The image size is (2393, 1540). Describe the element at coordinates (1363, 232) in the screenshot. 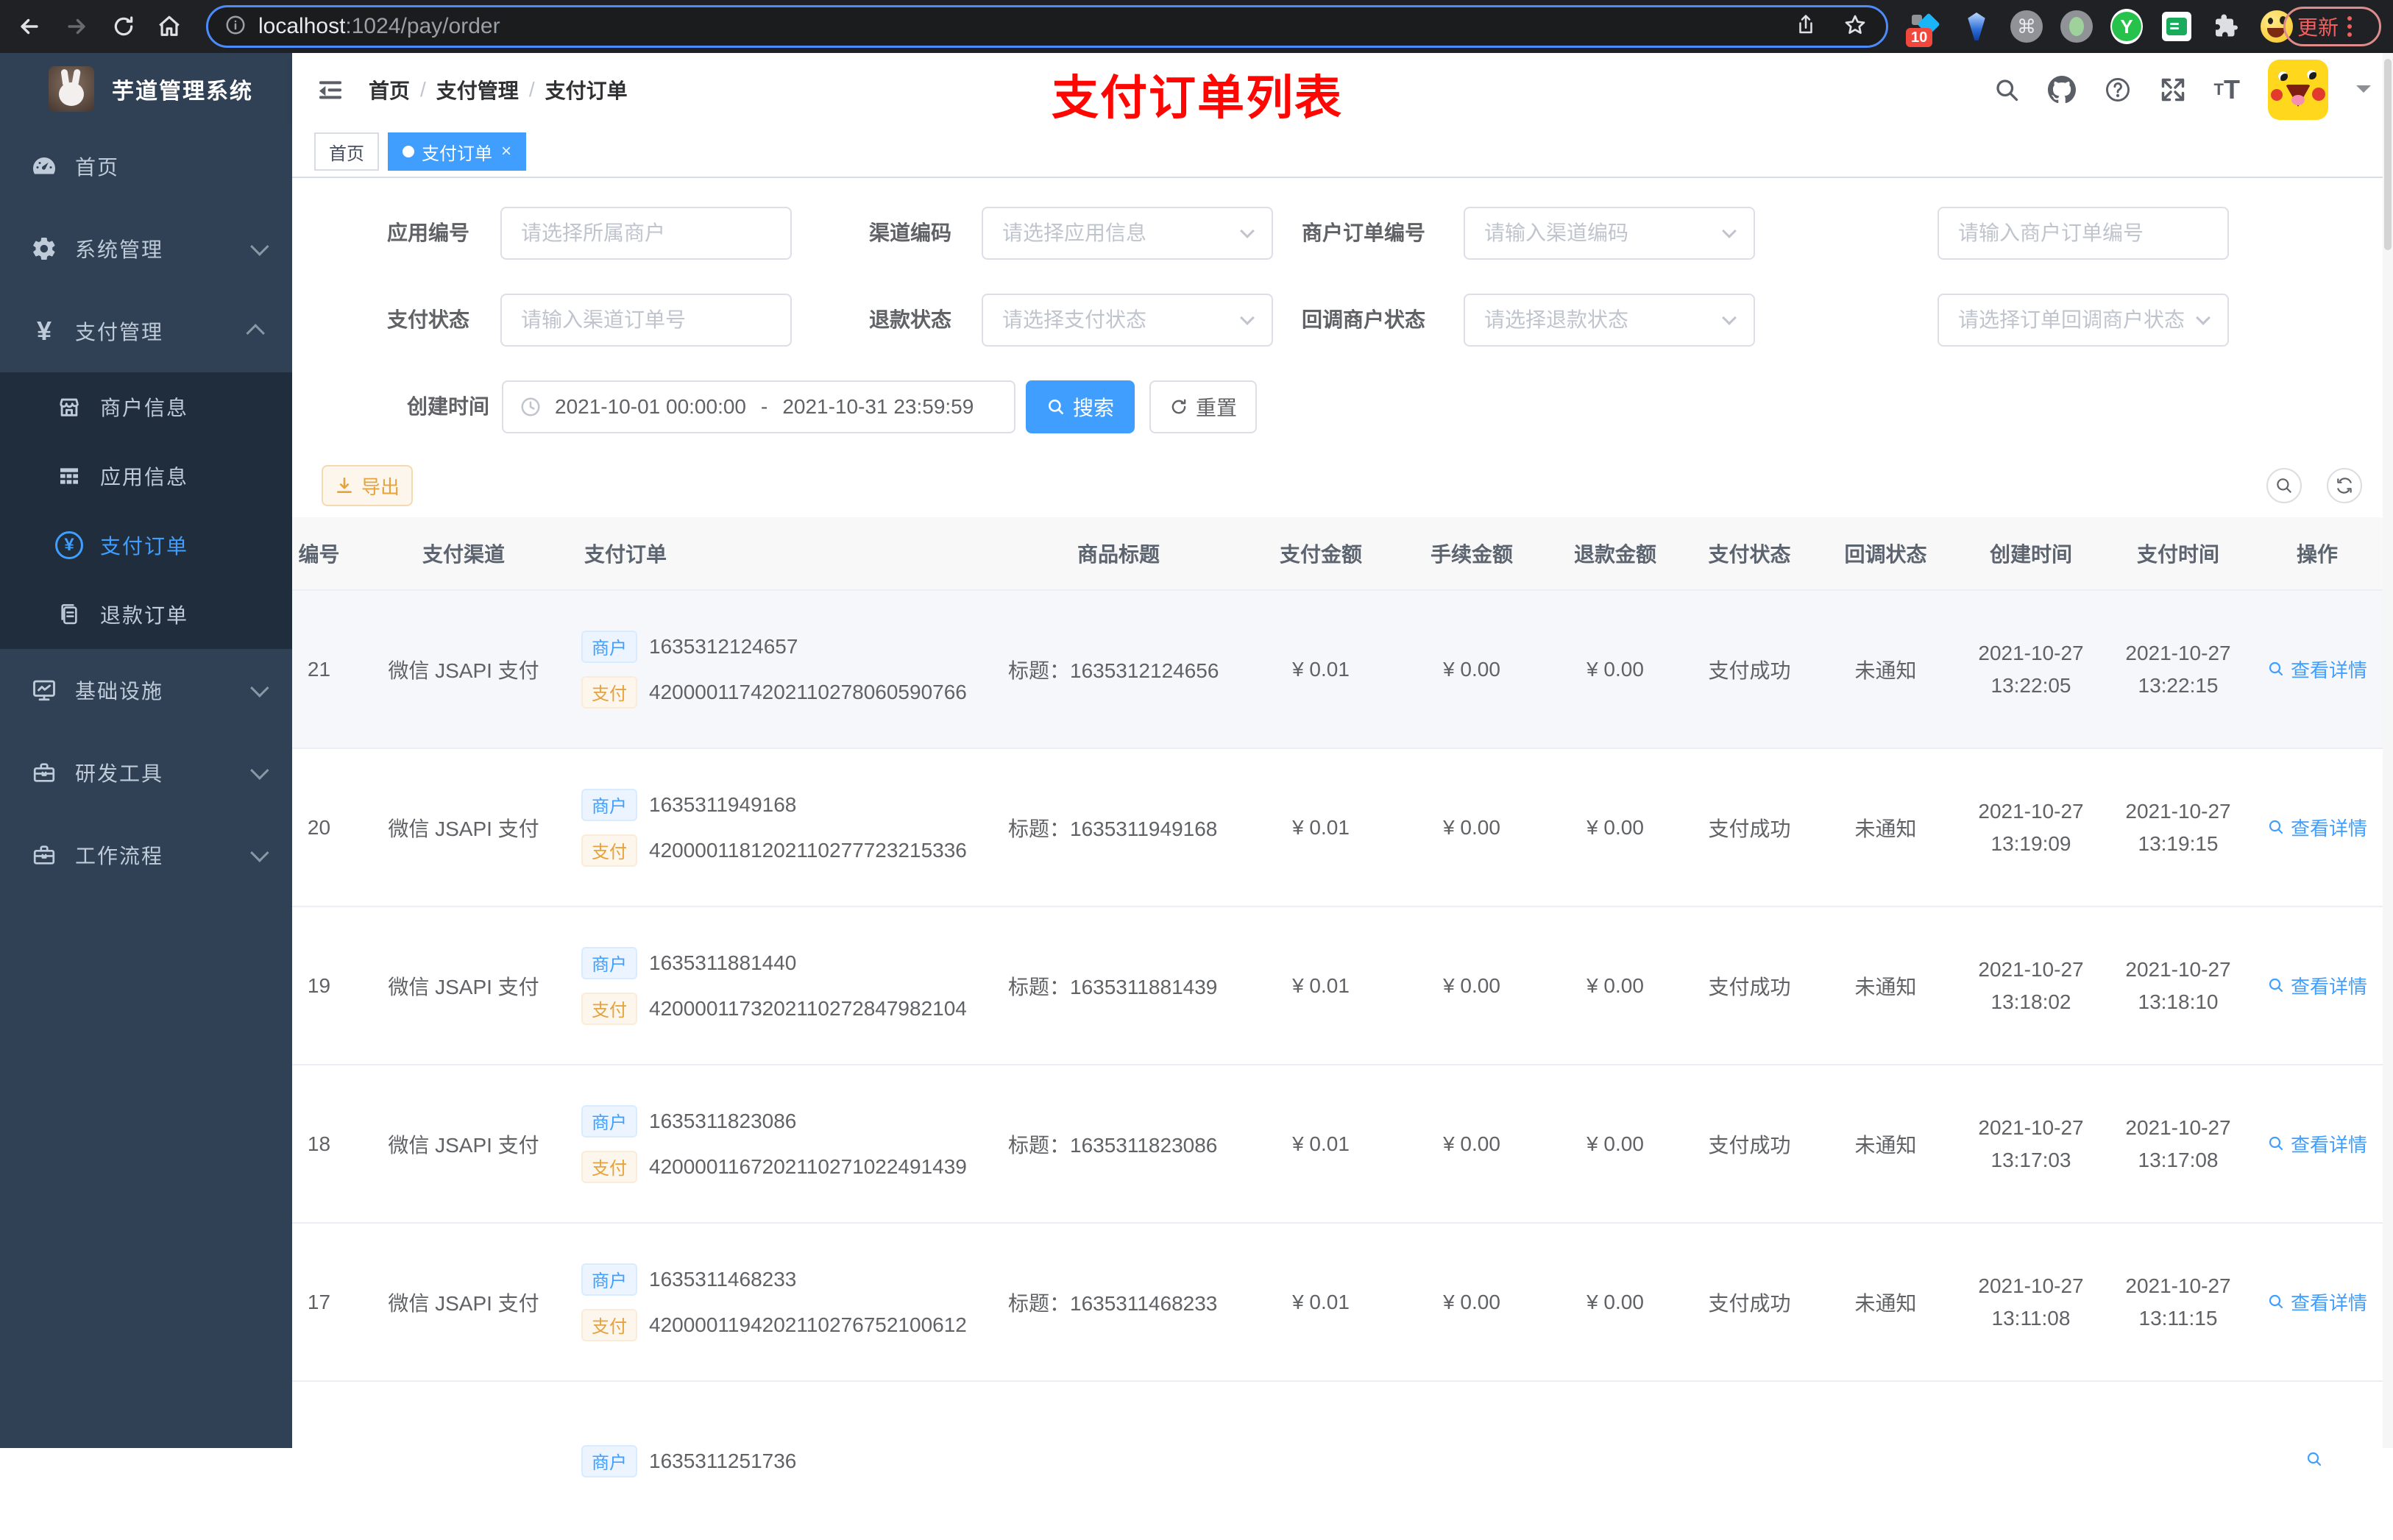

I see `filter-label: 商户订单编号` at that location.